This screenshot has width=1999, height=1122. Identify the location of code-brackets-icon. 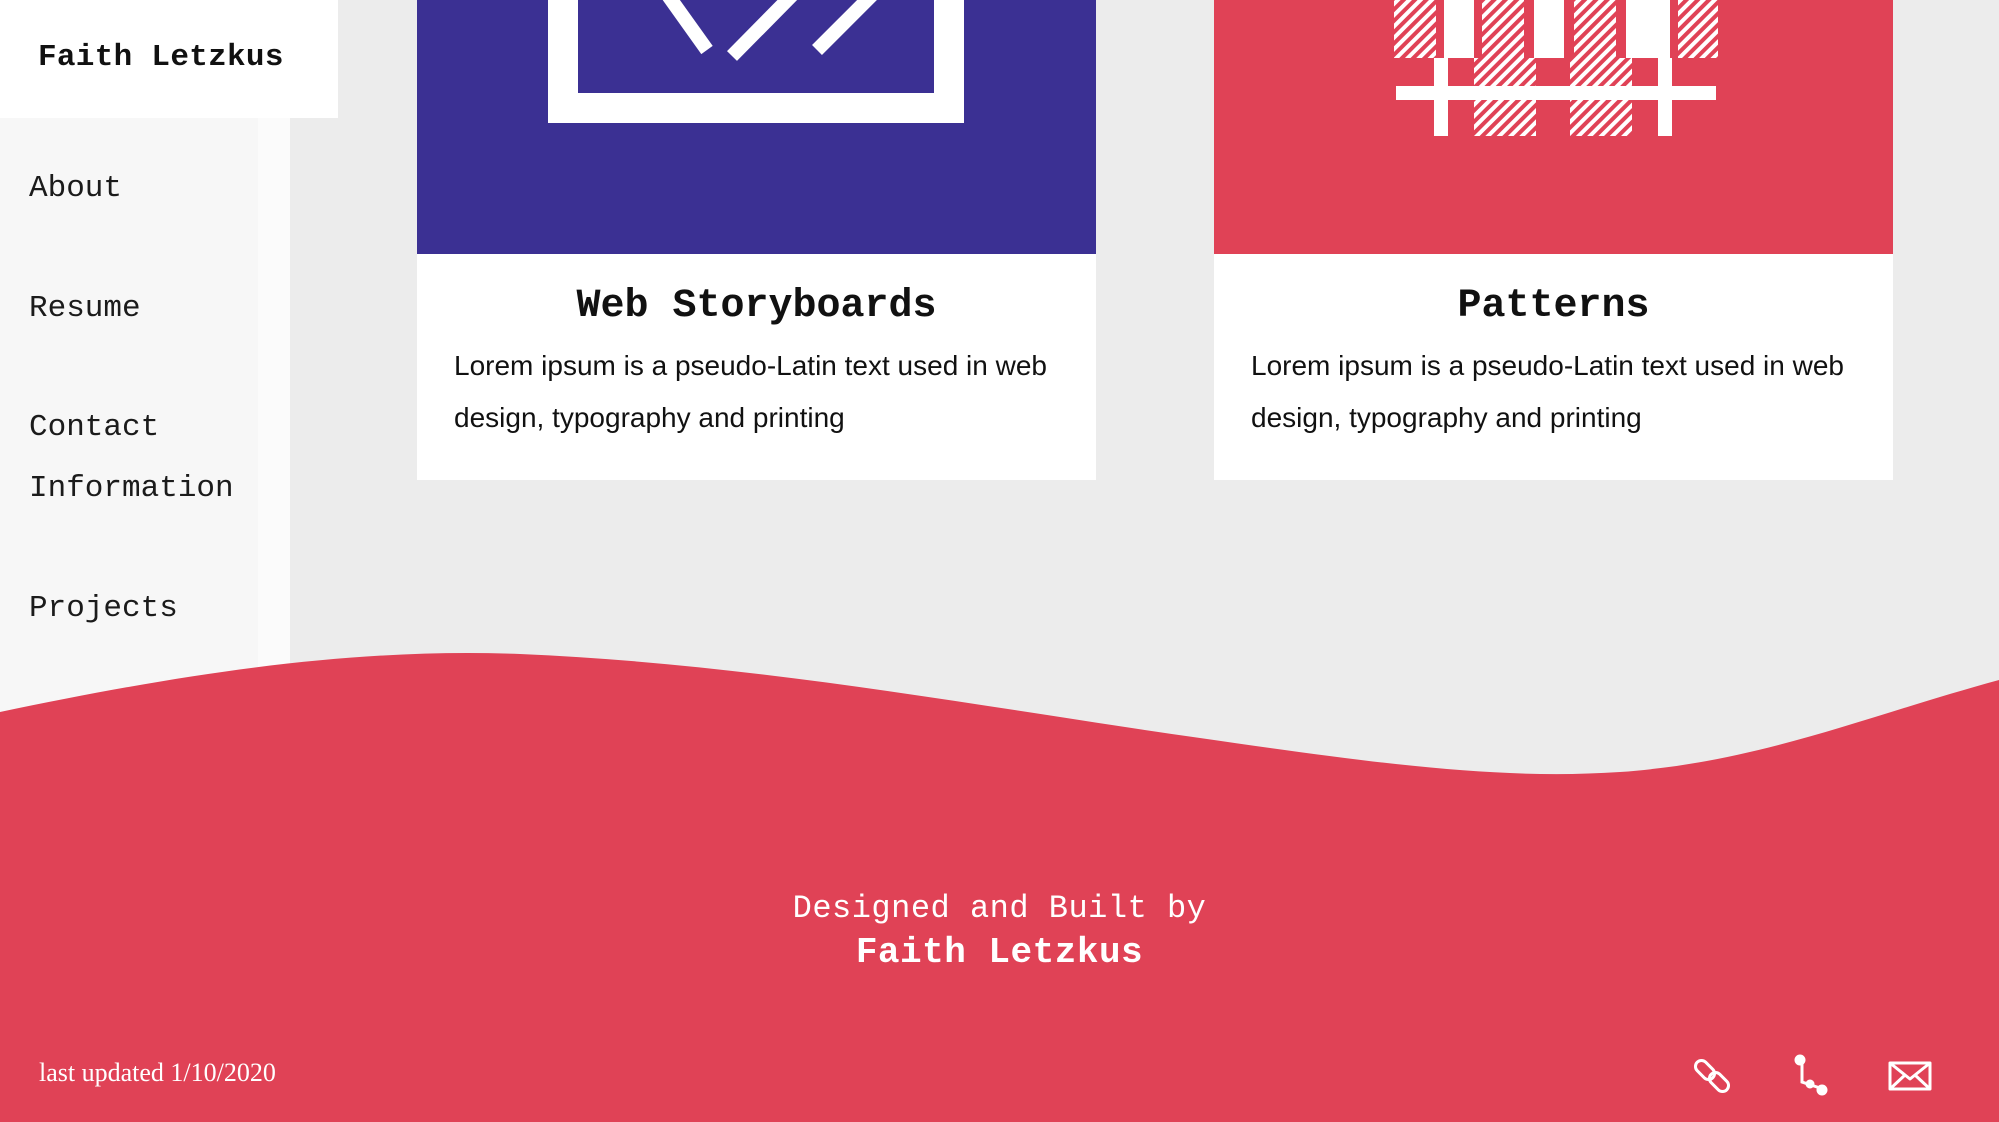
(756, 61).